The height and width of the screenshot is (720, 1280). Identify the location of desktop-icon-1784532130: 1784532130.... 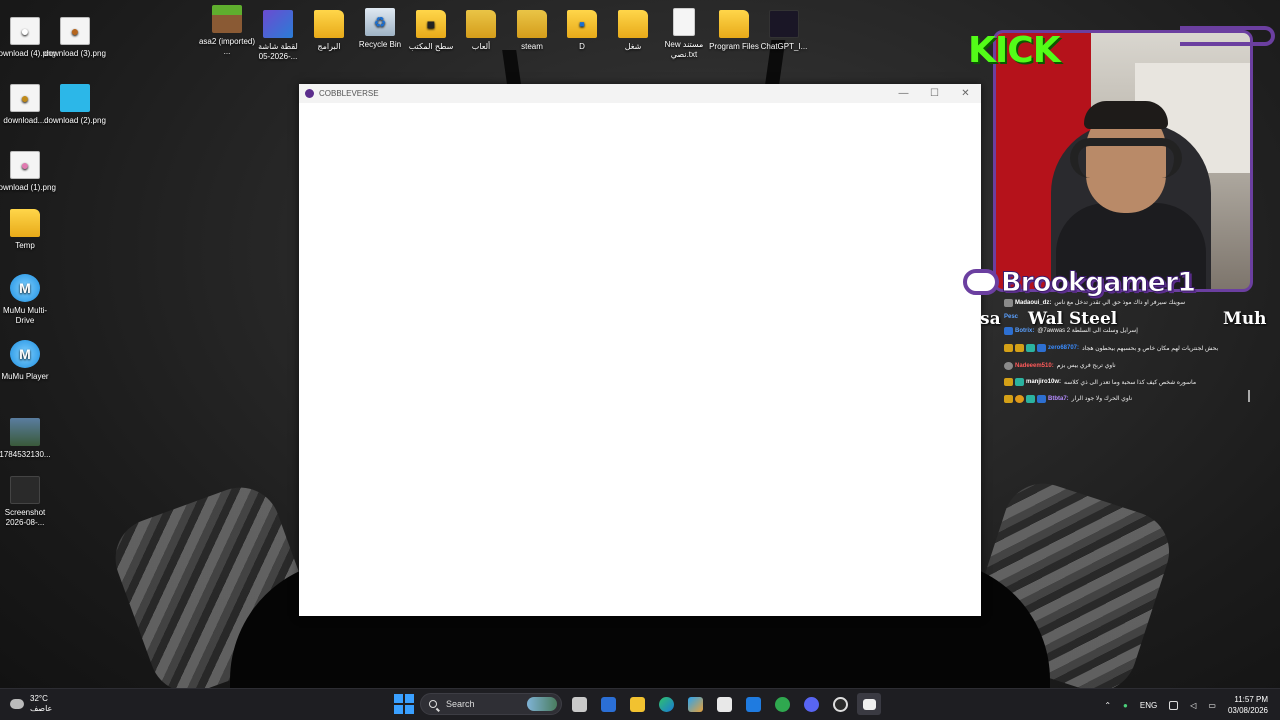
(28, 439).